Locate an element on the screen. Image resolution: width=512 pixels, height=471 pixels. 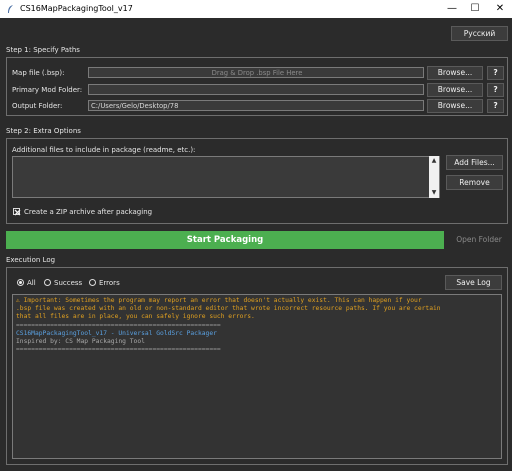
checkmark-icon is located at coordinates (17, 212).